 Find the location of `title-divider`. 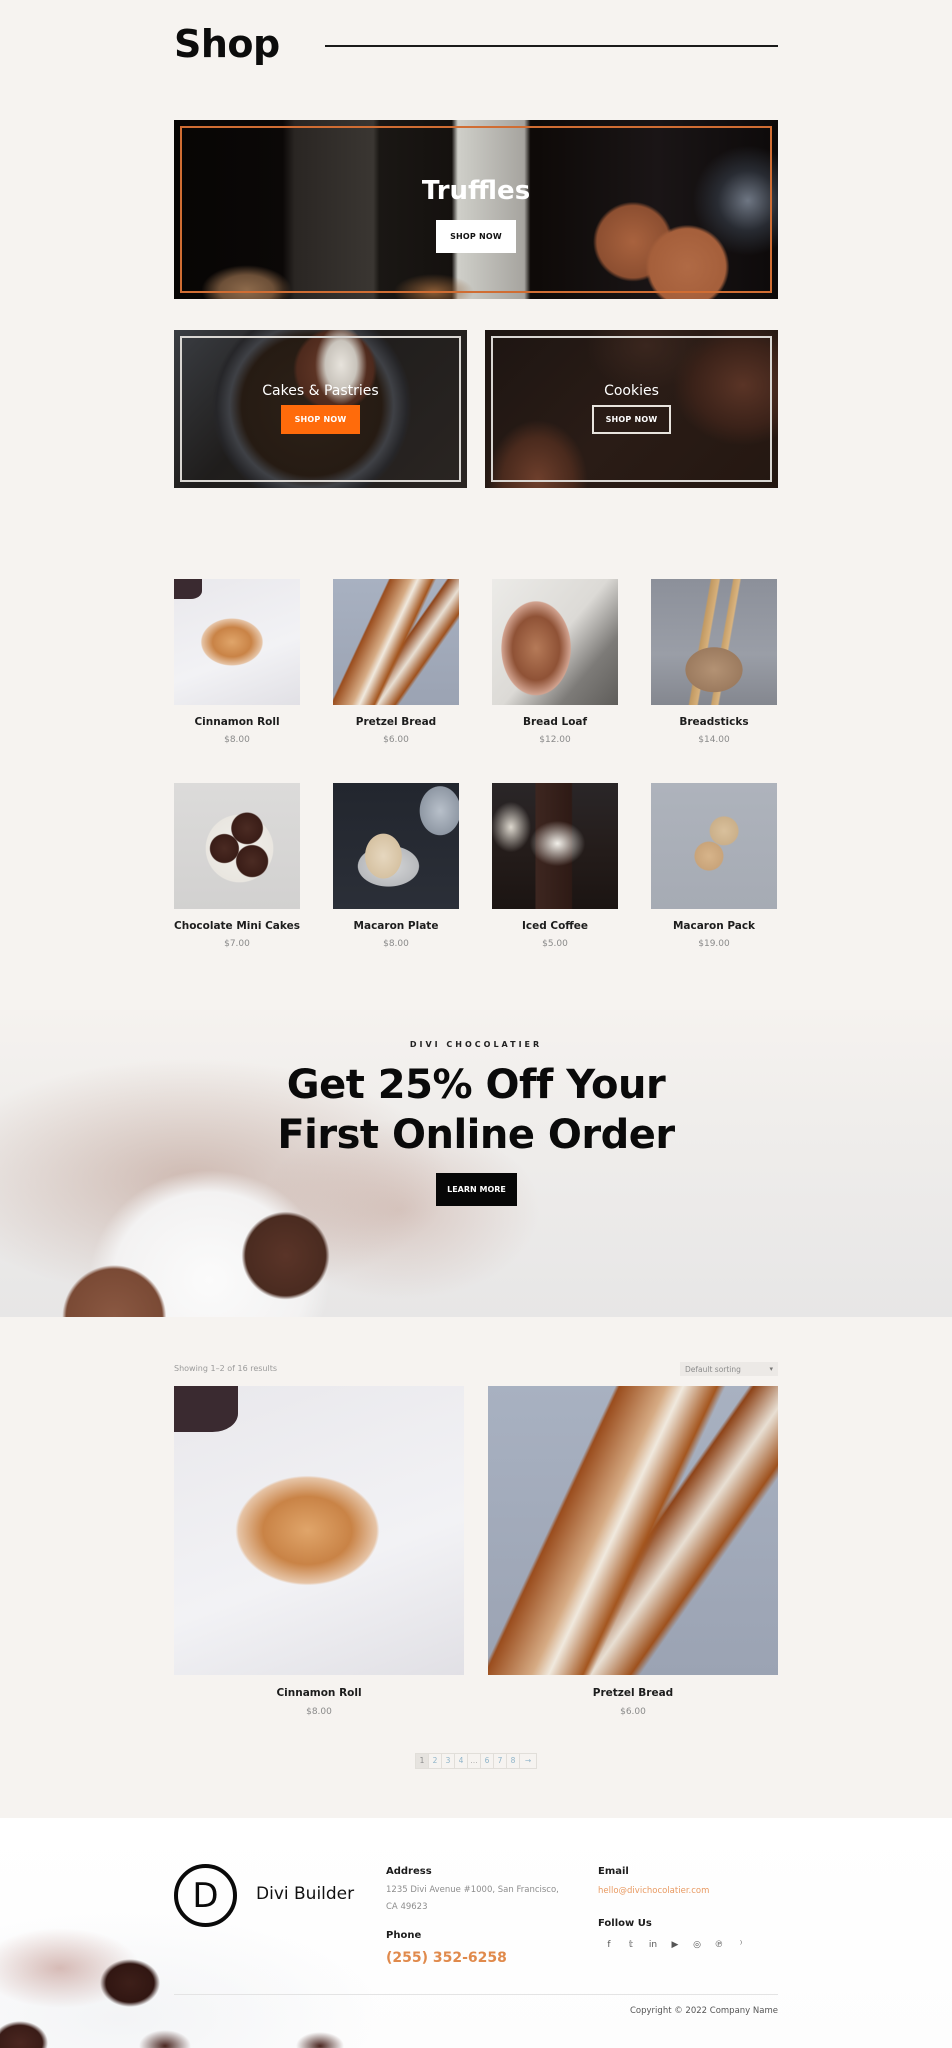

title-divider is located at coordinates (551, 46).